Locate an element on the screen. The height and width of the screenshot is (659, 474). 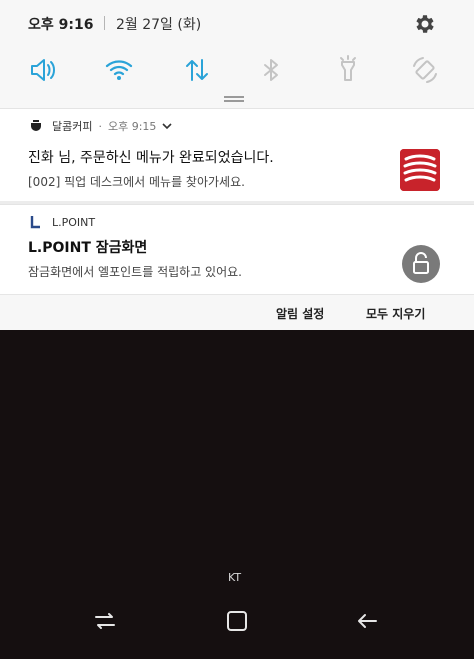
quick-toggles is located at coordinates (237, 70).